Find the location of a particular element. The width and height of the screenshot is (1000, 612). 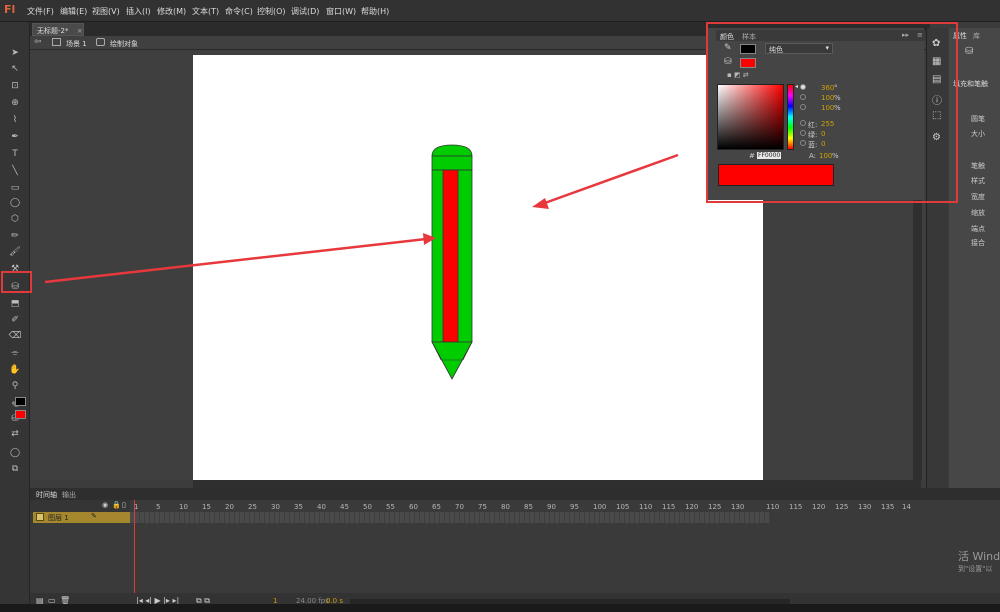

watermark-line2: 到"设置"以 is located at coordinates (975, 569).